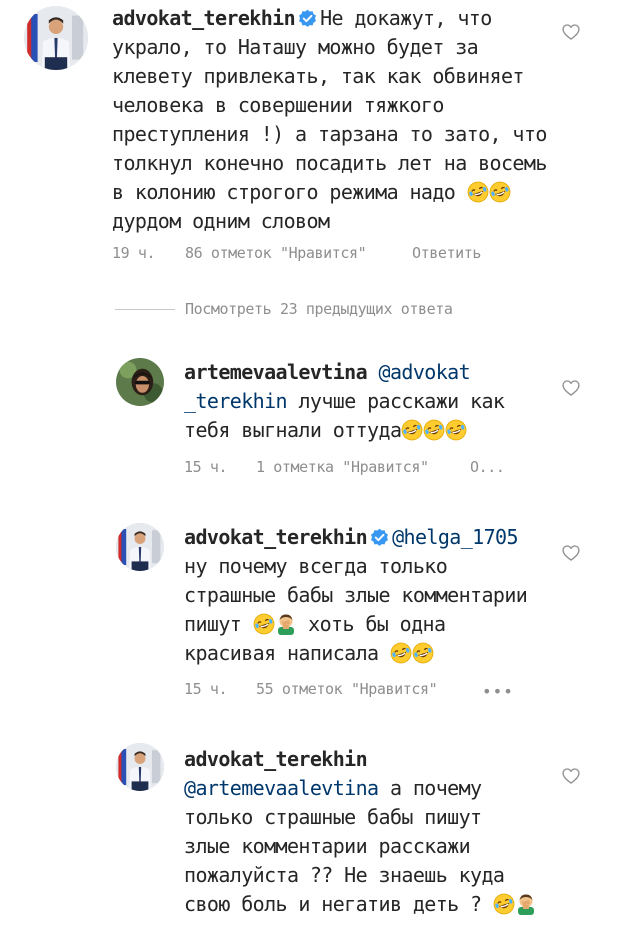 The width and height of the screenshot is (620, 925). Describe the element at coordinates (281, 788) in the screenshot. I see `mention-link: @artemevaalevtina` at that location.